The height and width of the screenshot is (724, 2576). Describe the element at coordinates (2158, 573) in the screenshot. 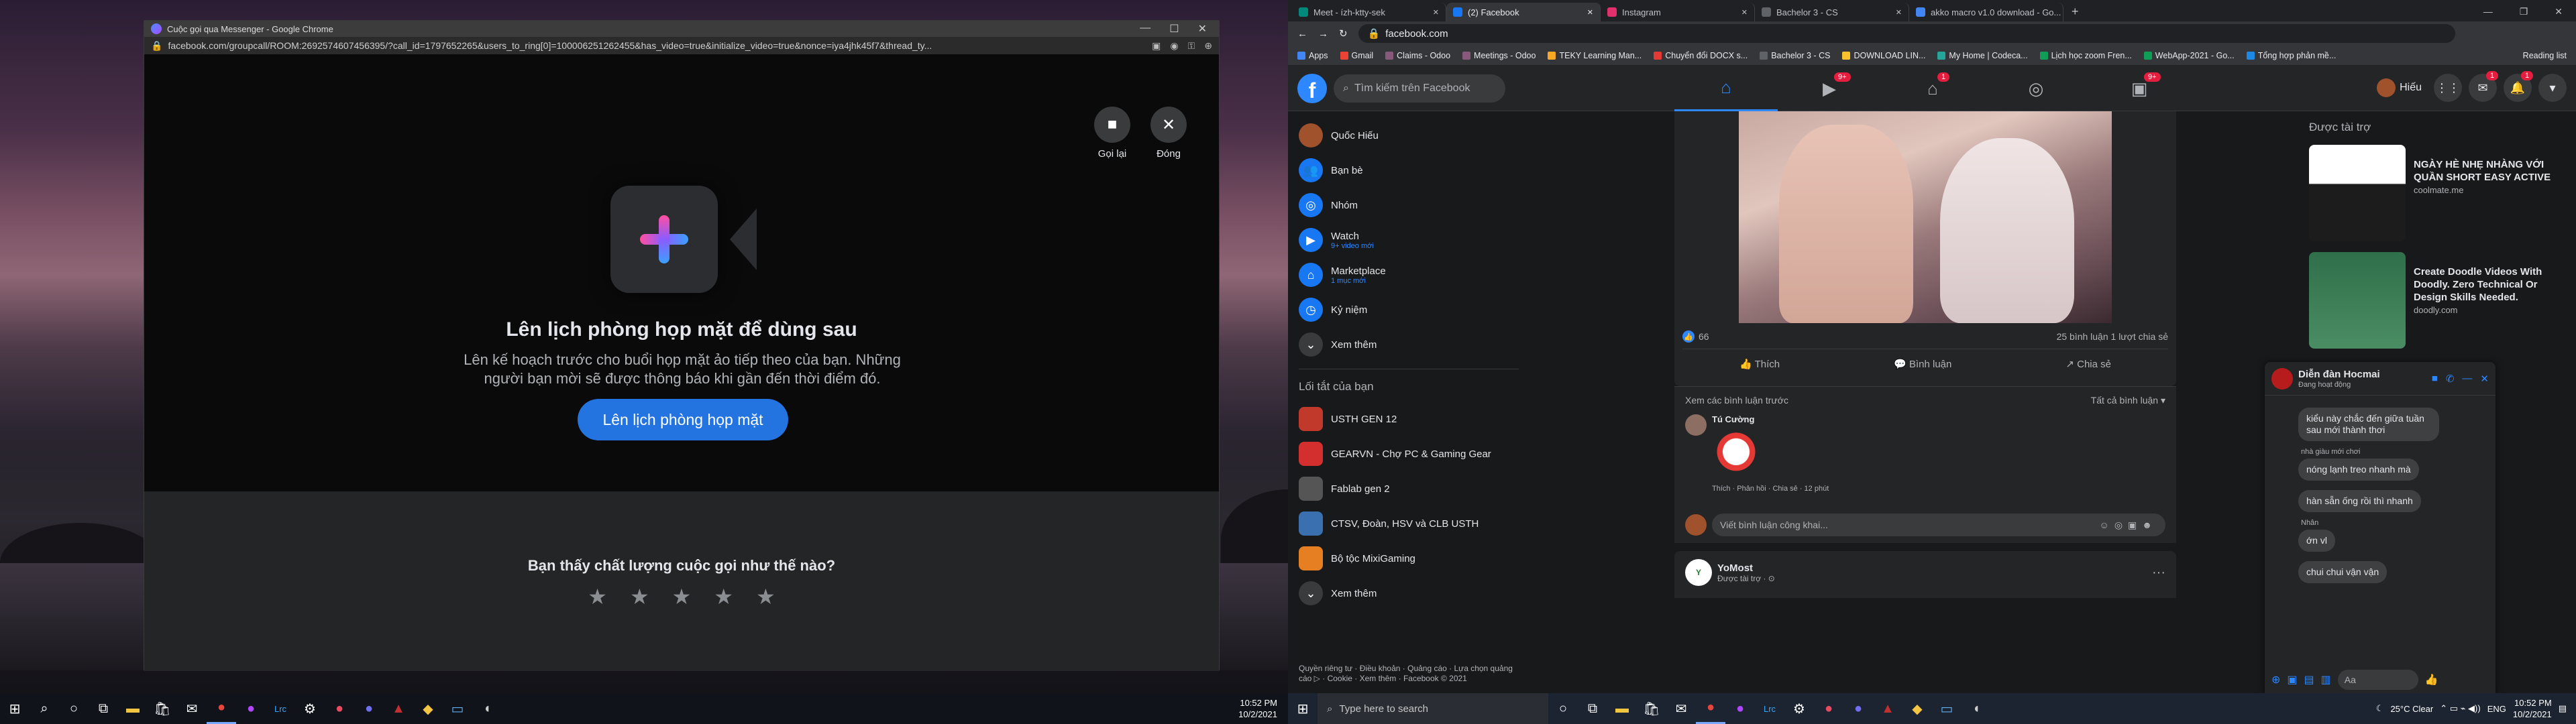

I see `more-icon: ···` at that location.